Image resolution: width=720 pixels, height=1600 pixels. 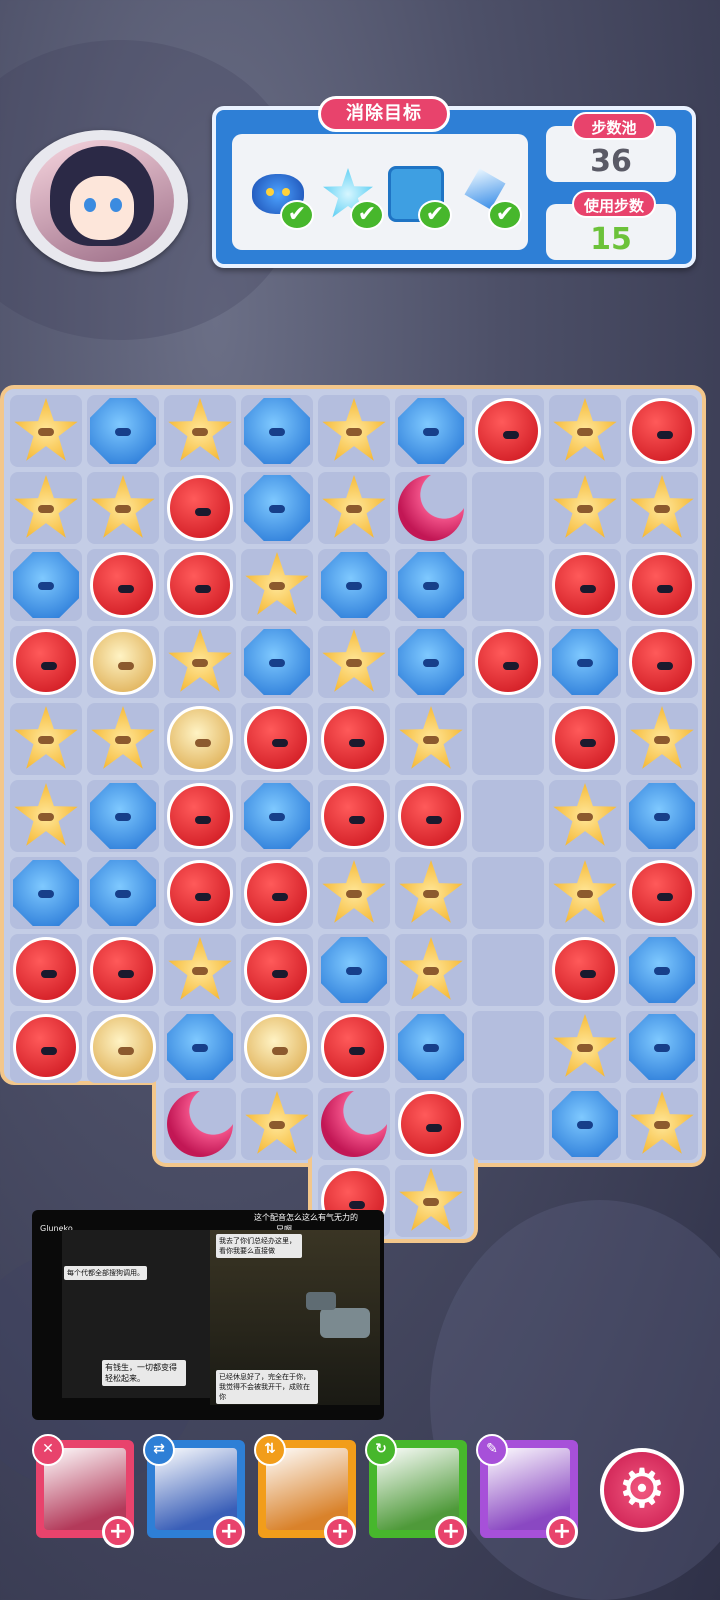 What do you see at coordinates (194, 1491) in the screenshot?
I see `hero-white-hair: ⇄ +` at bounding box center [194, 1491].